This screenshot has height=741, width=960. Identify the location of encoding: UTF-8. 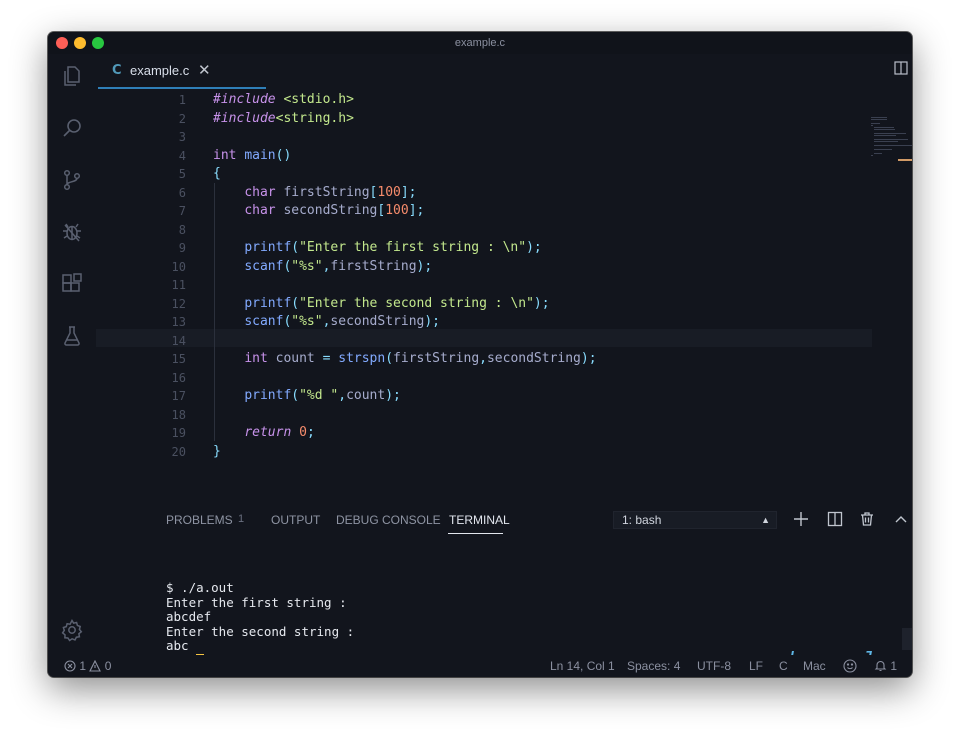
(714, 666).